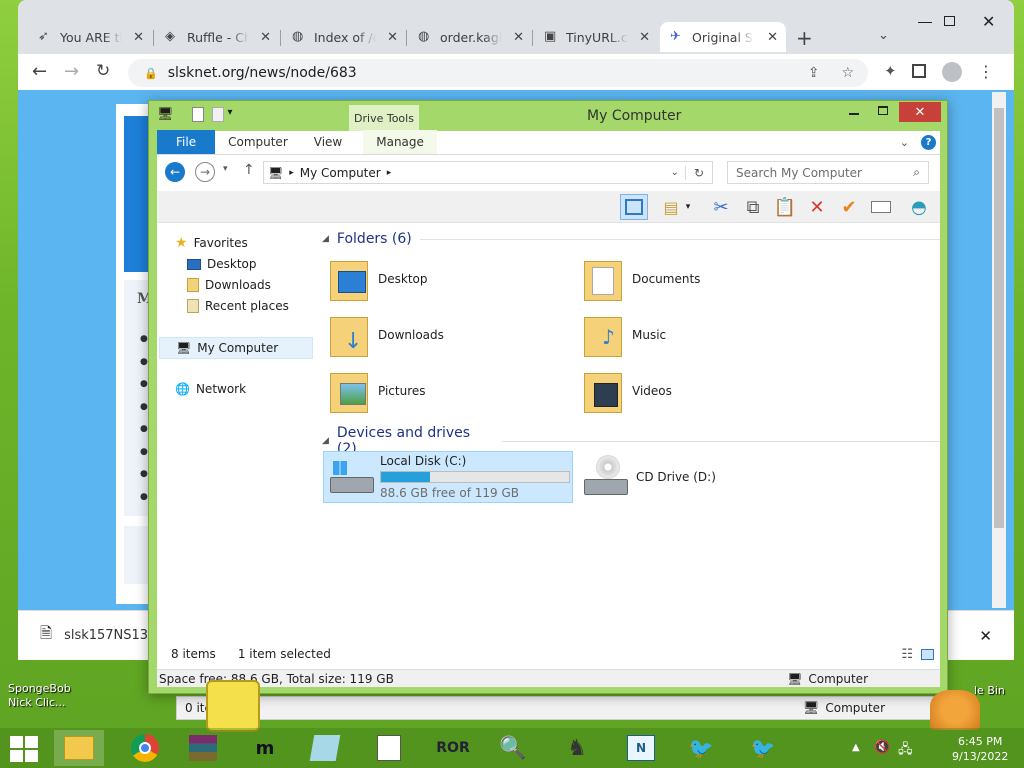 The height and width of the screenshot is (768, 1024). I want to click on new-tab-button: +, so click(804, 38).